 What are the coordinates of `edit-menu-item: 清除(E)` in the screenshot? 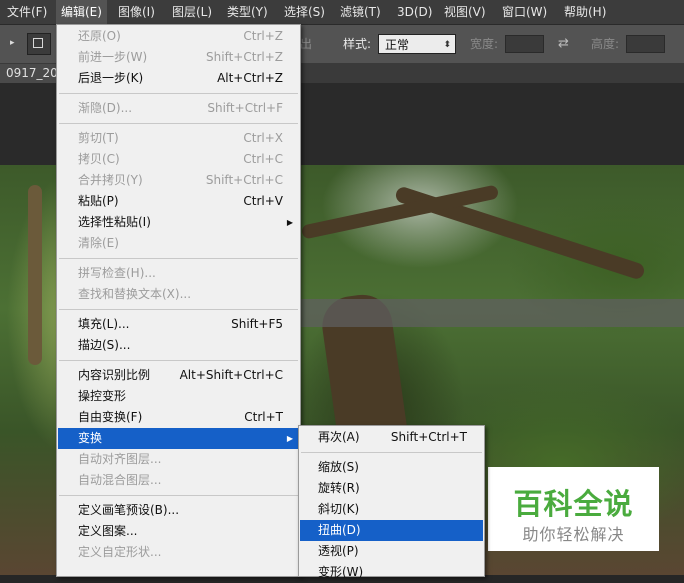 It's located at (178, 243).